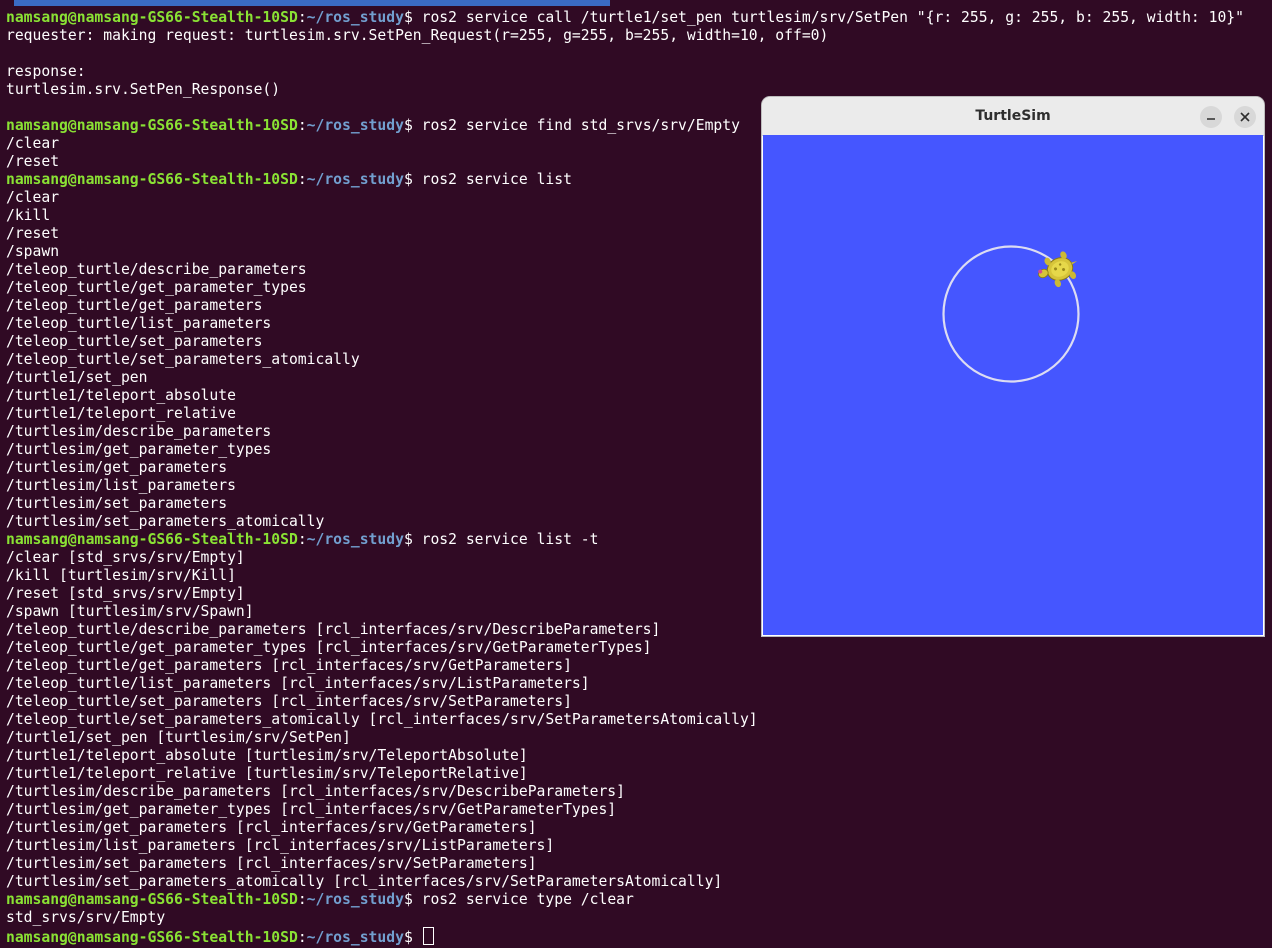  I want to click on minimize-icon, so click(1211, 119).